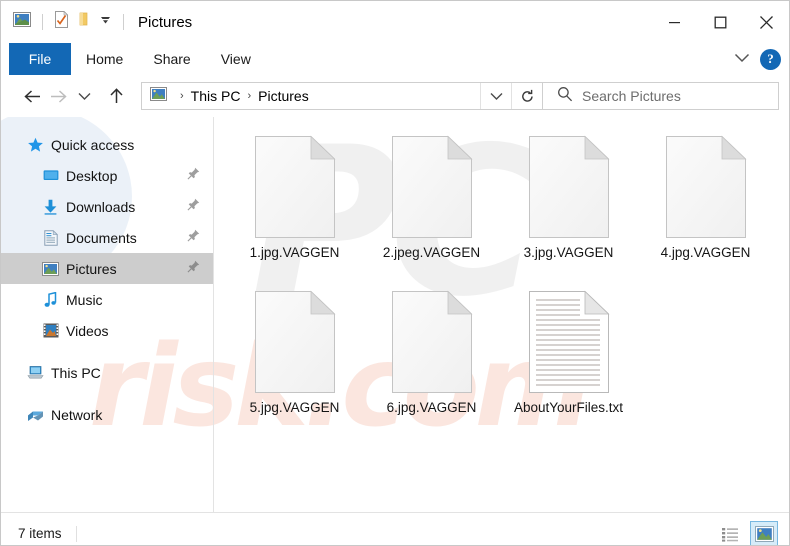 The image size is (790, 546). I want to click on file-item: 6.jpg.VAGGEN, so click(431, 363).